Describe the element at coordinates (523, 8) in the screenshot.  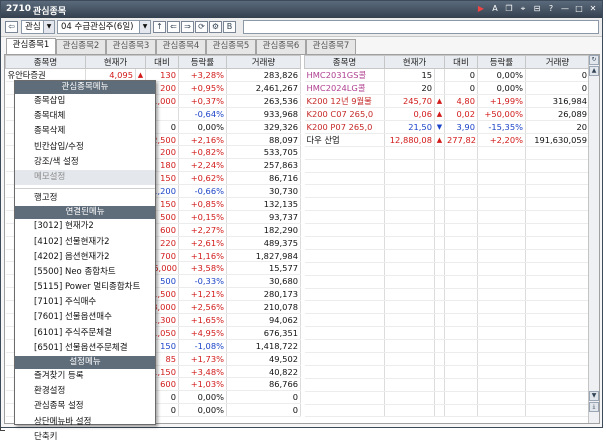
I see `pin-icon: ⌖` at that location.